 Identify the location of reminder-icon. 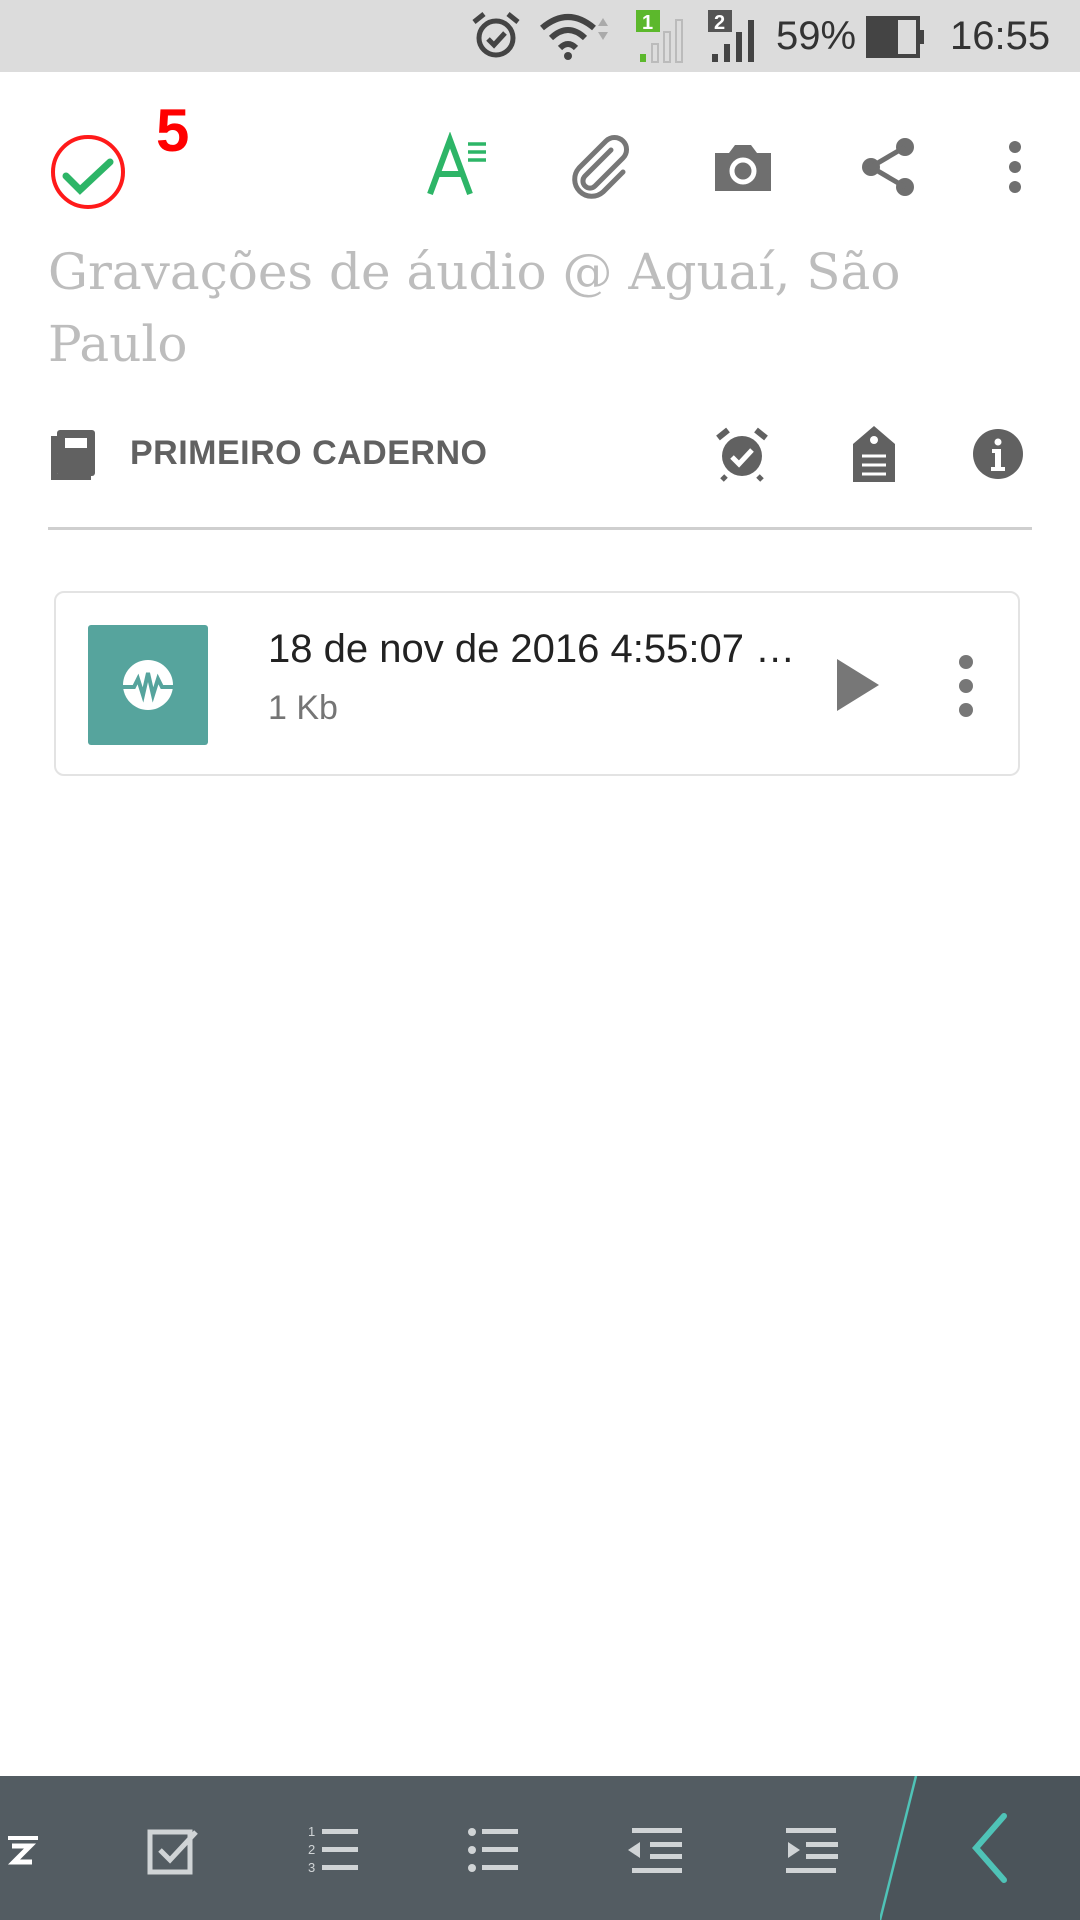
(742, 454).